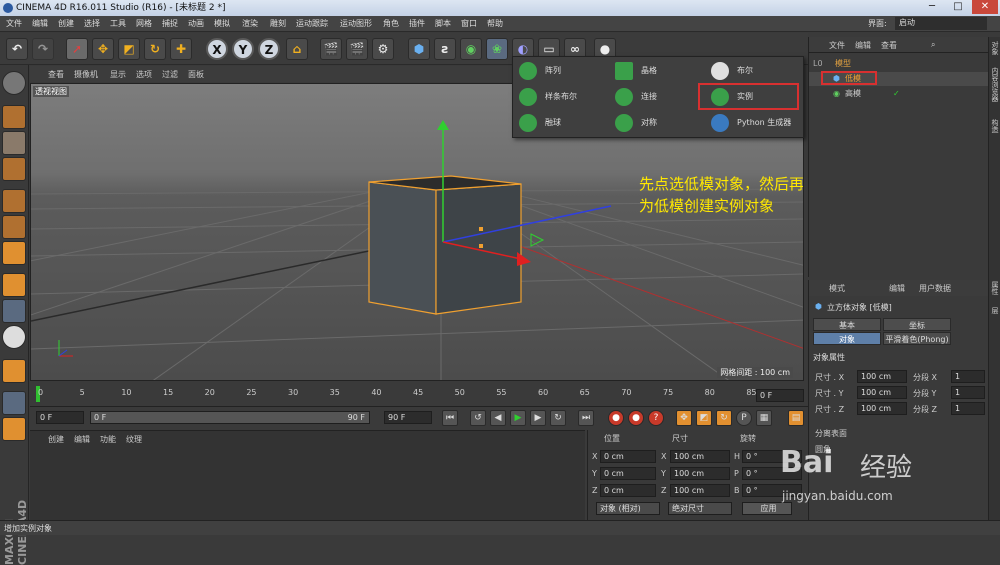 The image size is (1000, 565). I want to click on pla-key-icon: ▦, so click(764, 418).